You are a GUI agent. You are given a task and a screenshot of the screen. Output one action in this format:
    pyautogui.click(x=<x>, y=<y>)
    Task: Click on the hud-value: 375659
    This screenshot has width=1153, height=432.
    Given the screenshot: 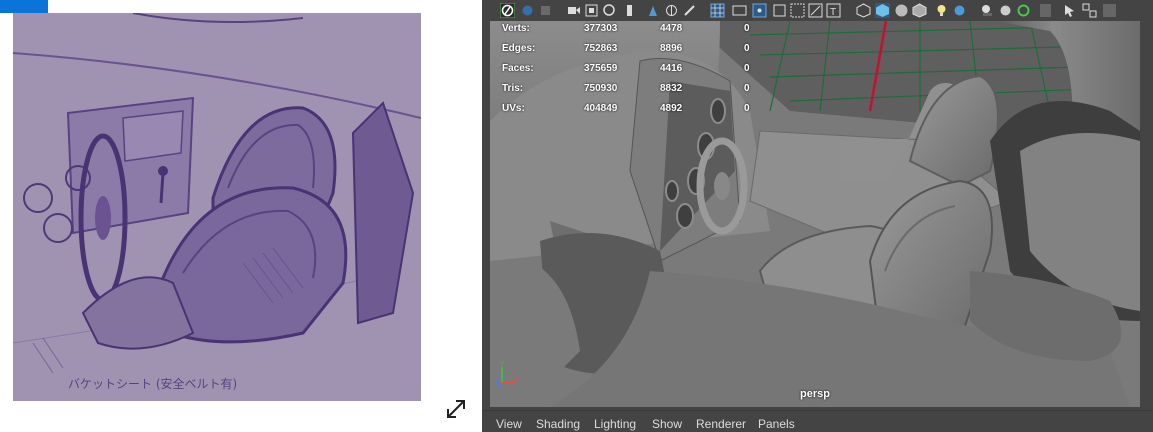 What is the action you would take?
    pyautogui.click(x=601, y=68)
    